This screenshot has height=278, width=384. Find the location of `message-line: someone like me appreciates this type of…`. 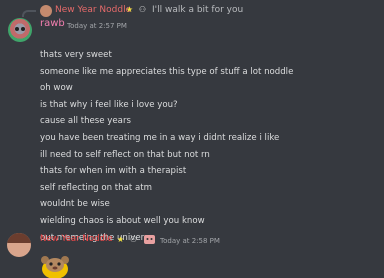

message-line: someone like me appreciates this type of… is located at coordinates (167, 71).